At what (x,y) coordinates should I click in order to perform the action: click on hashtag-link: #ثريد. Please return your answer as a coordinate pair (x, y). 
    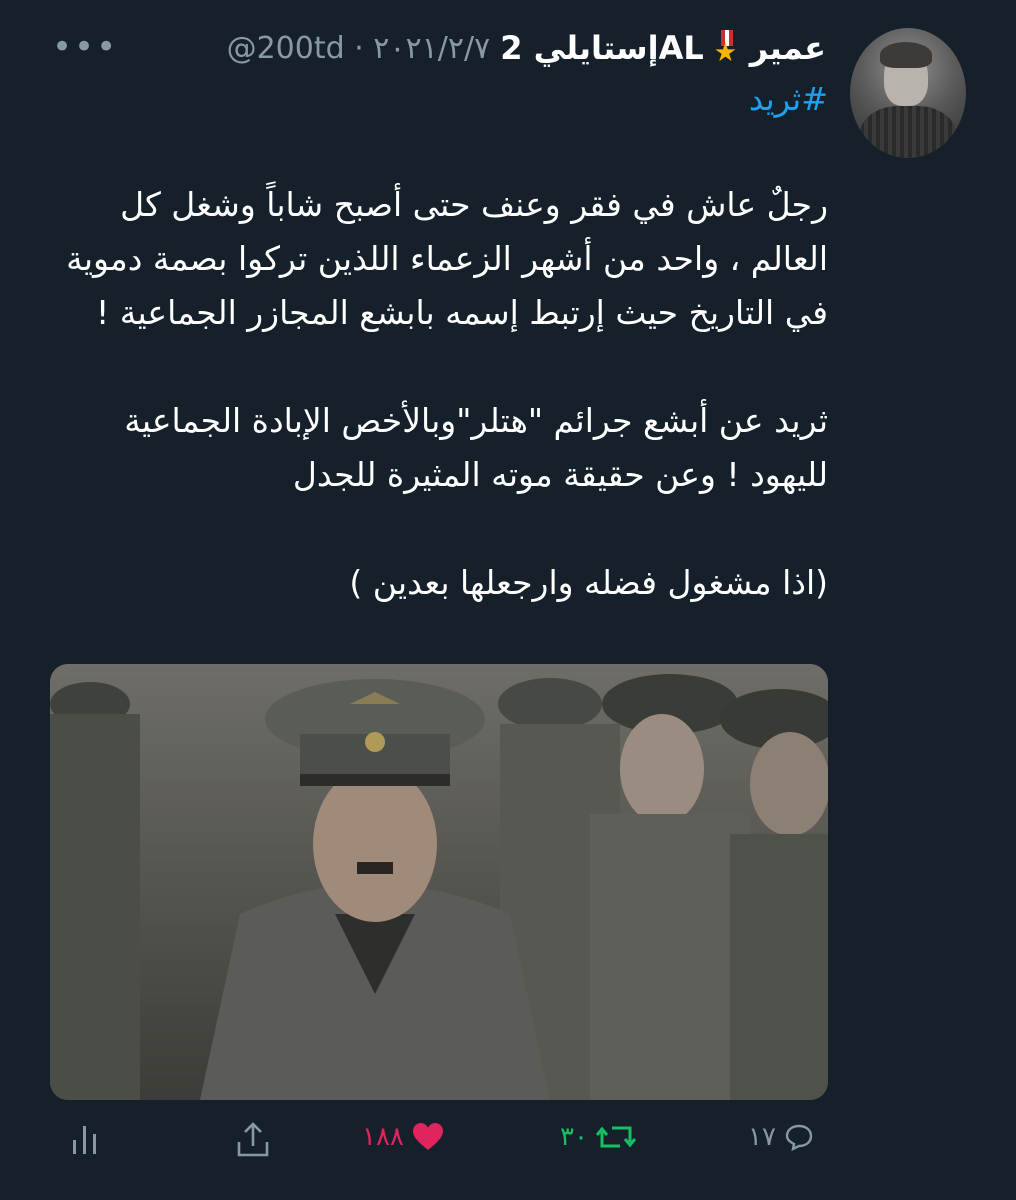
    Looking at the image, I should click on (788, 99).